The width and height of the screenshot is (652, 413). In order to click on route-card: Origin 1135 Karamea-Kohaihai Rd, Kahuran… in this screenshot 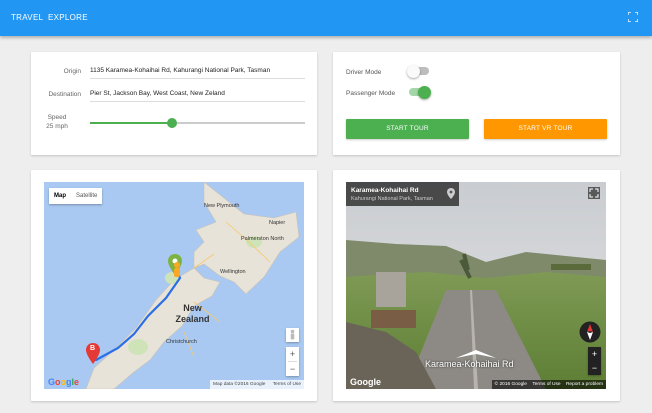, I will do `click(174, 103)`.